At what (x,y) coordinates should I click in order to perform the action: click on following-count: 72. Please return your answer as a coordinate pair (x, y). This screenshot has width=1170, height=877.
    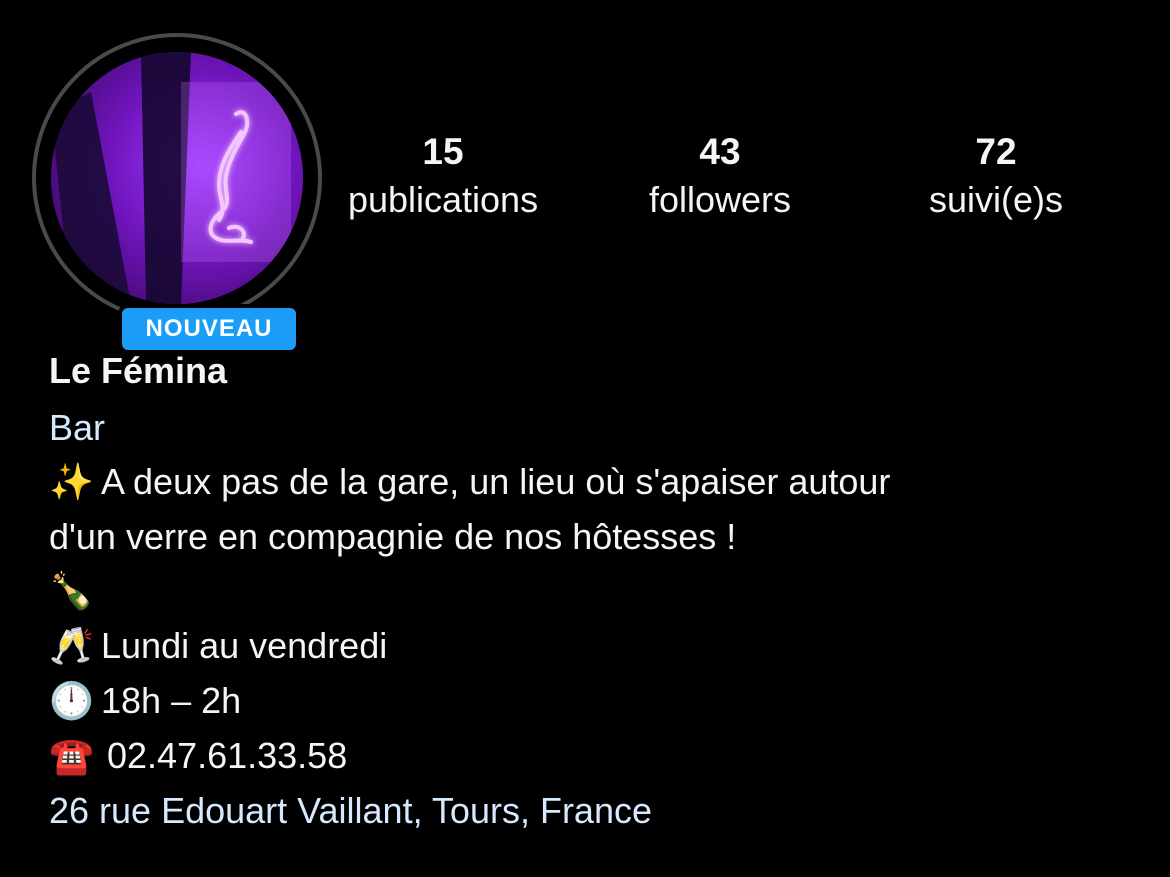
    Looking at the image, I should click on (996, 151).